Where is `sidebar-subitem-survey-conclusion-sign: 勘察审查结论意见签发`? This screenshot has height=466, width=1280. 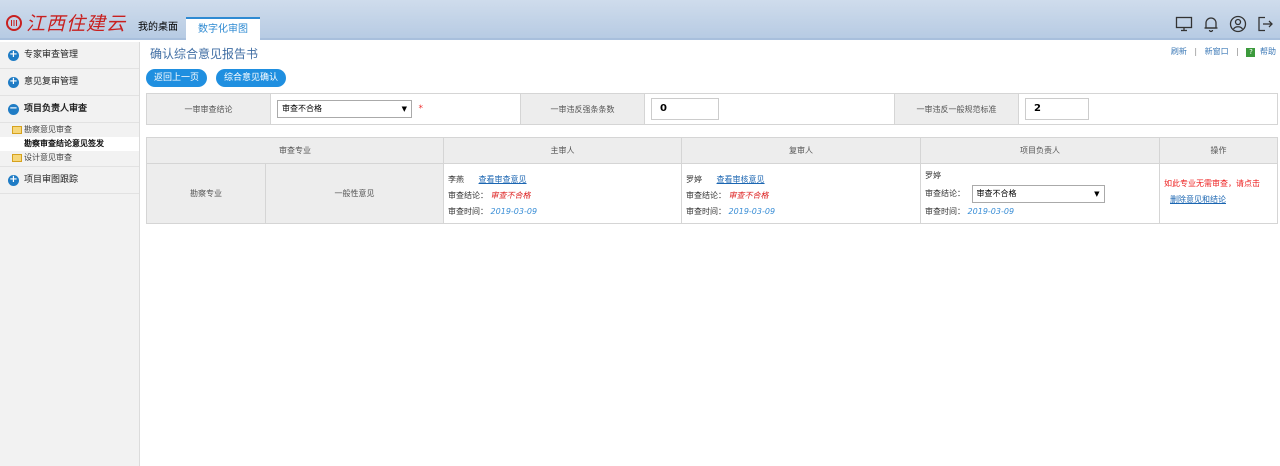
sidebar-subitem-survey-conclusion-sign: 勘察审查结论意见签发 is located at coordinates (69, 144).